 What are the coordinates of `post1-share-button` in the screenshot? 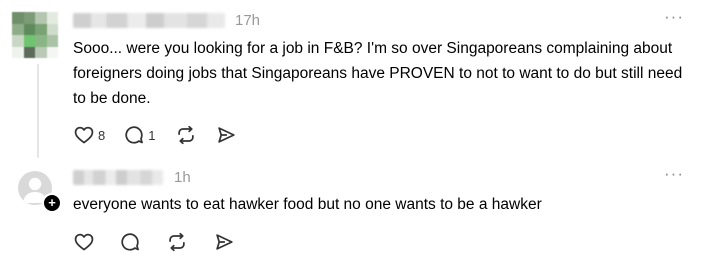 It's located at (226, 135).